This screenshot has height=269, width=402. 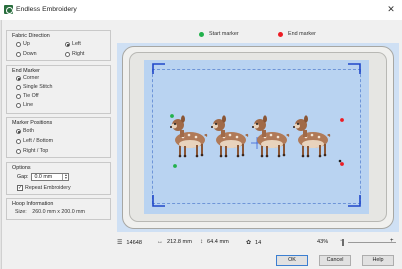 I want to click on start-marker-top, so click(x=172, y=116).